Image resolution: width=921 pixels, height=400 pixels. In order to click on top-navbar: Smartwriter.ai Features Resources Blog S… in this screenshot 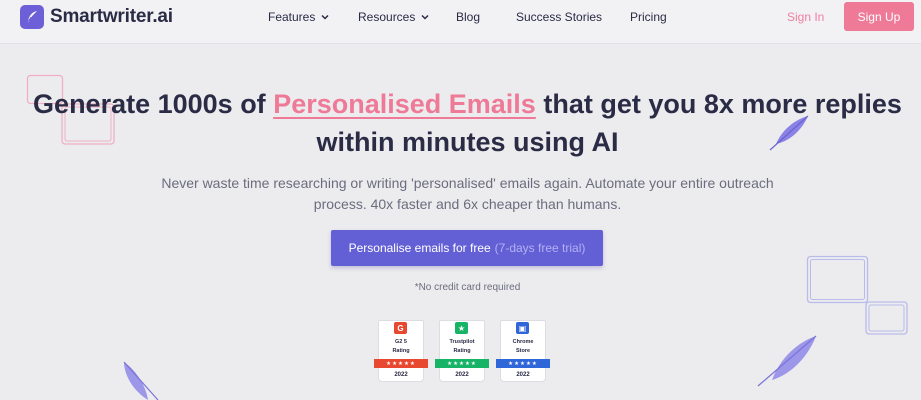, I will do `click(460, 22)`.